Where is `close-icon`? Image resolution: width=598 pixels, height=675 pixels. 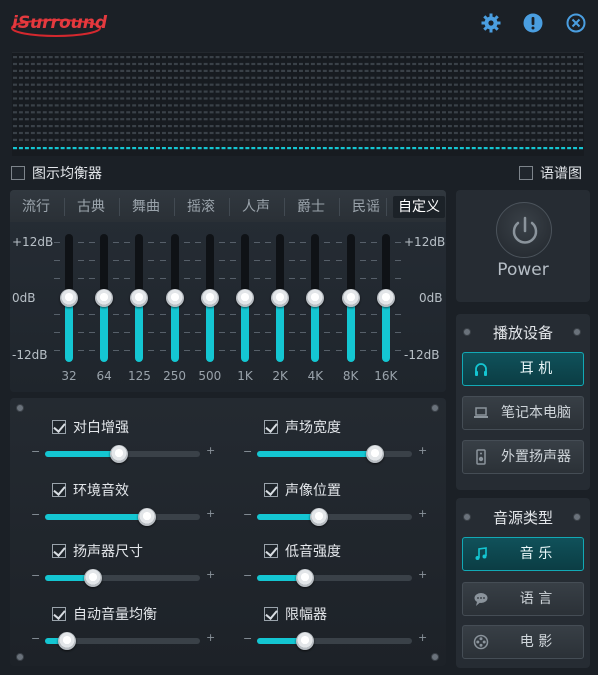
close-icon is located at coordinates (576, 23).